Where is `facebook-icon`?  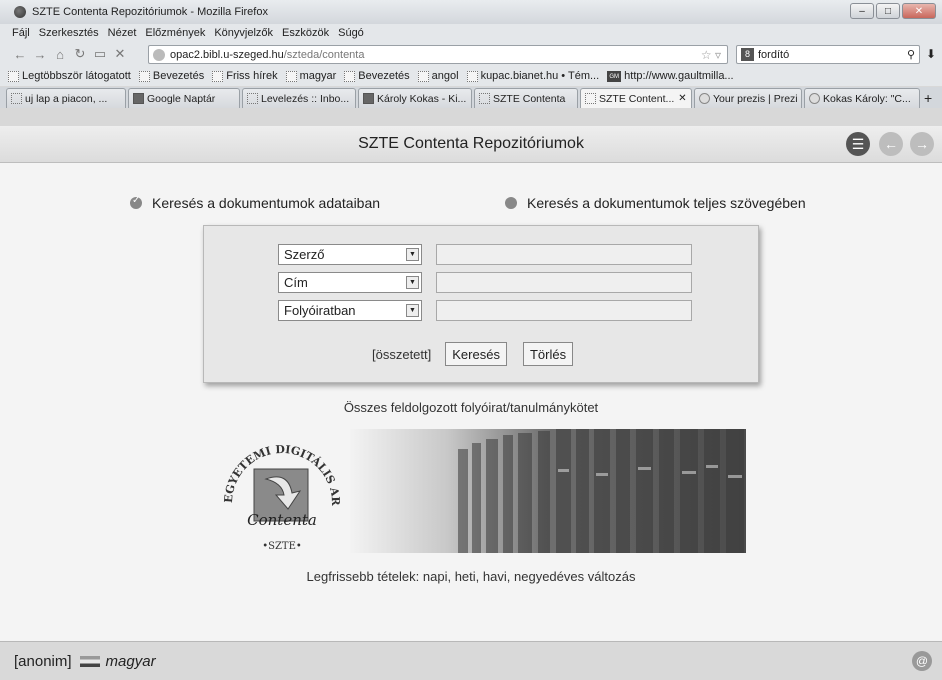 facebook-icon is located at coordinates (368, 98).